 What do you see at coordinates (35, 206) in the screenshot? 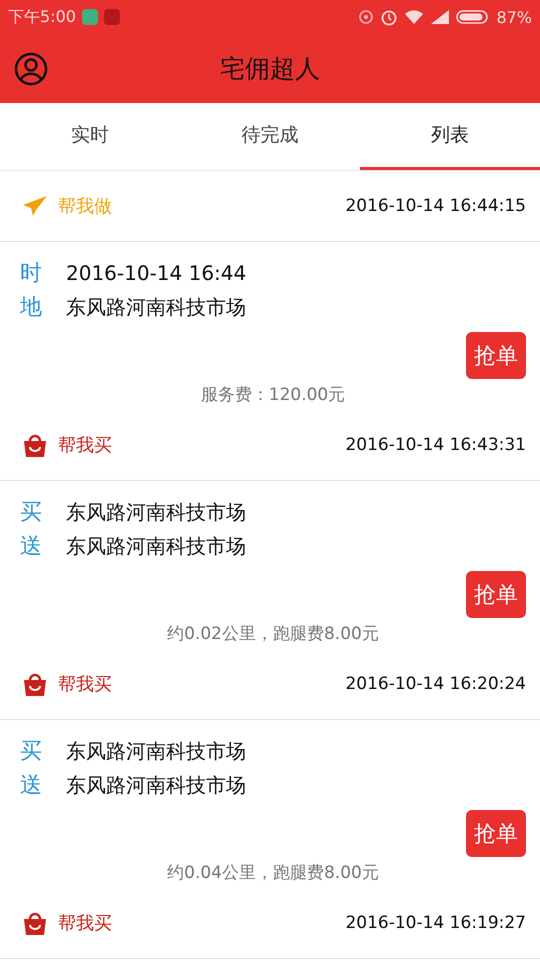
I see `paper-plane-icon` at bounding box center [35, 206].